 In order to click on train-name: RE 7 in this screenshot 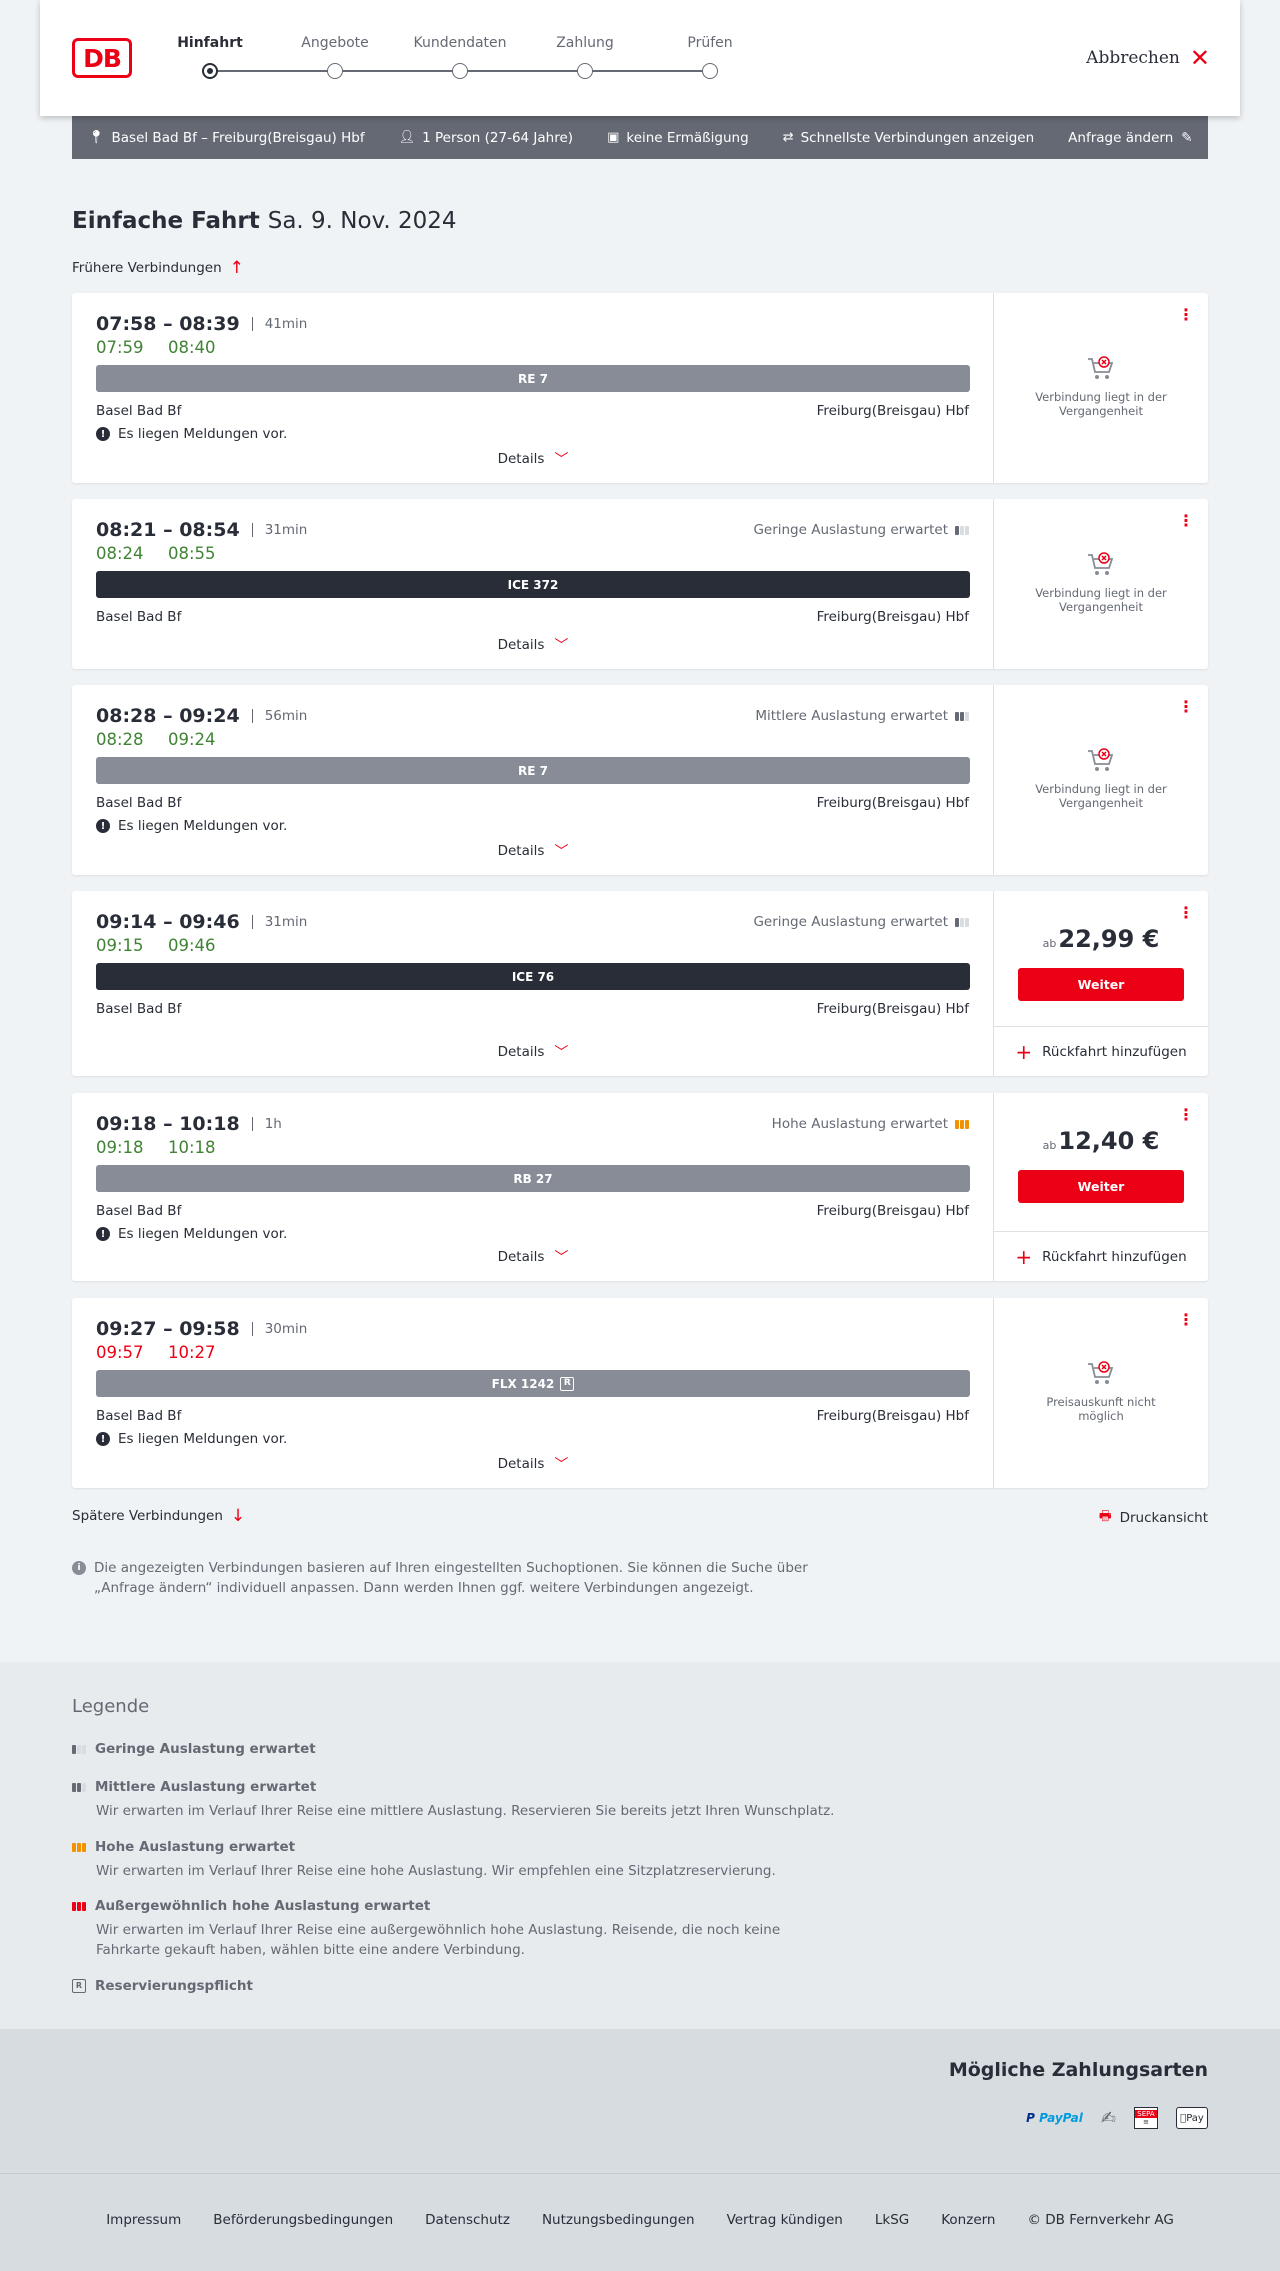, I will do `click(533, 378)`.